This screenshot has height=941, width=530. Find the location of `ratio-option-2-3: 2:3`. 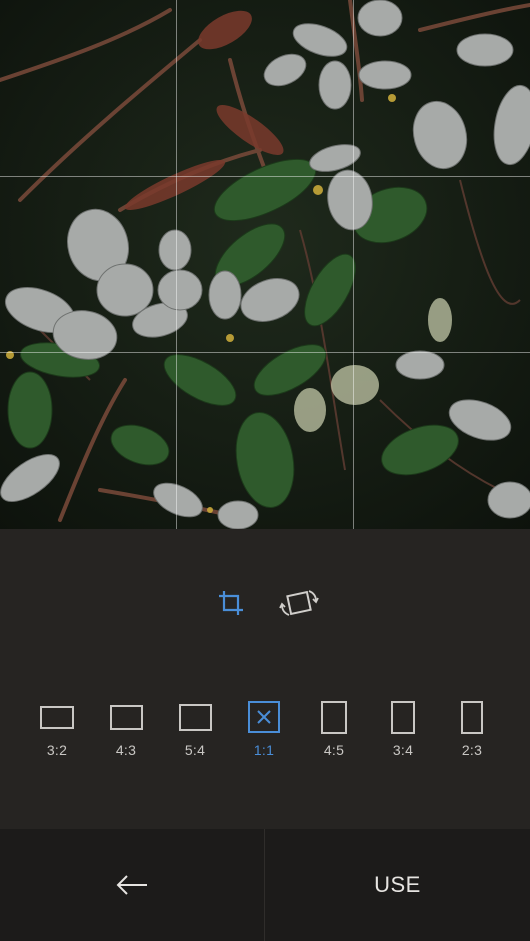

ratio-option-2-3: 2:3 is located at coordinates (472, 733).